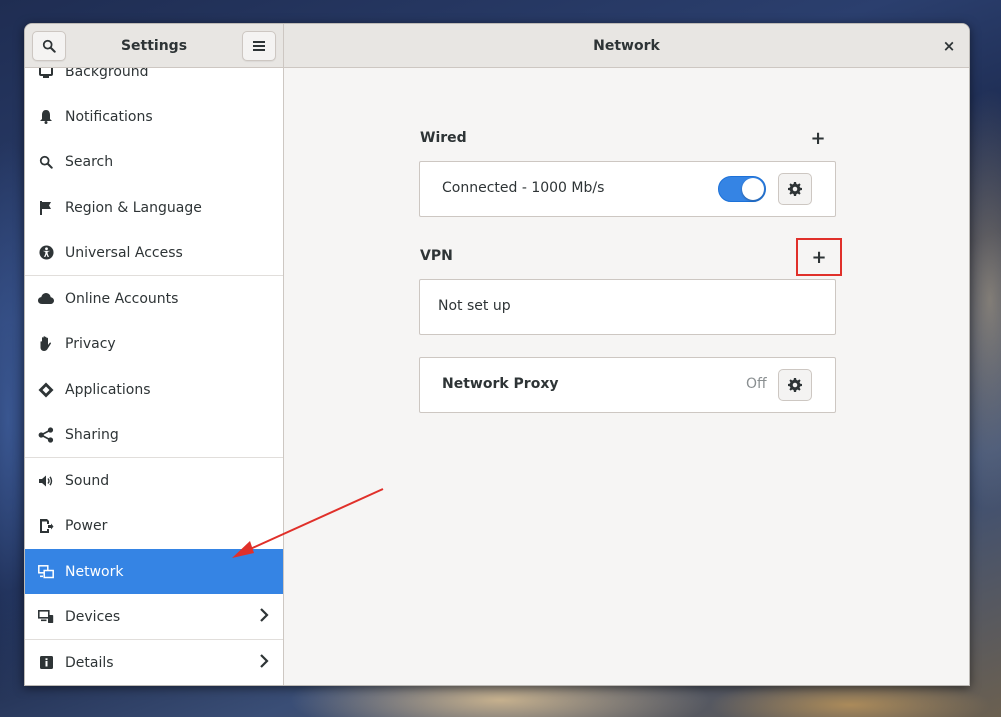  What do you see at coordinates (627, 307) in the screenshot?
I see `vpn-row: Not set up` at bounding box center [627, 307].